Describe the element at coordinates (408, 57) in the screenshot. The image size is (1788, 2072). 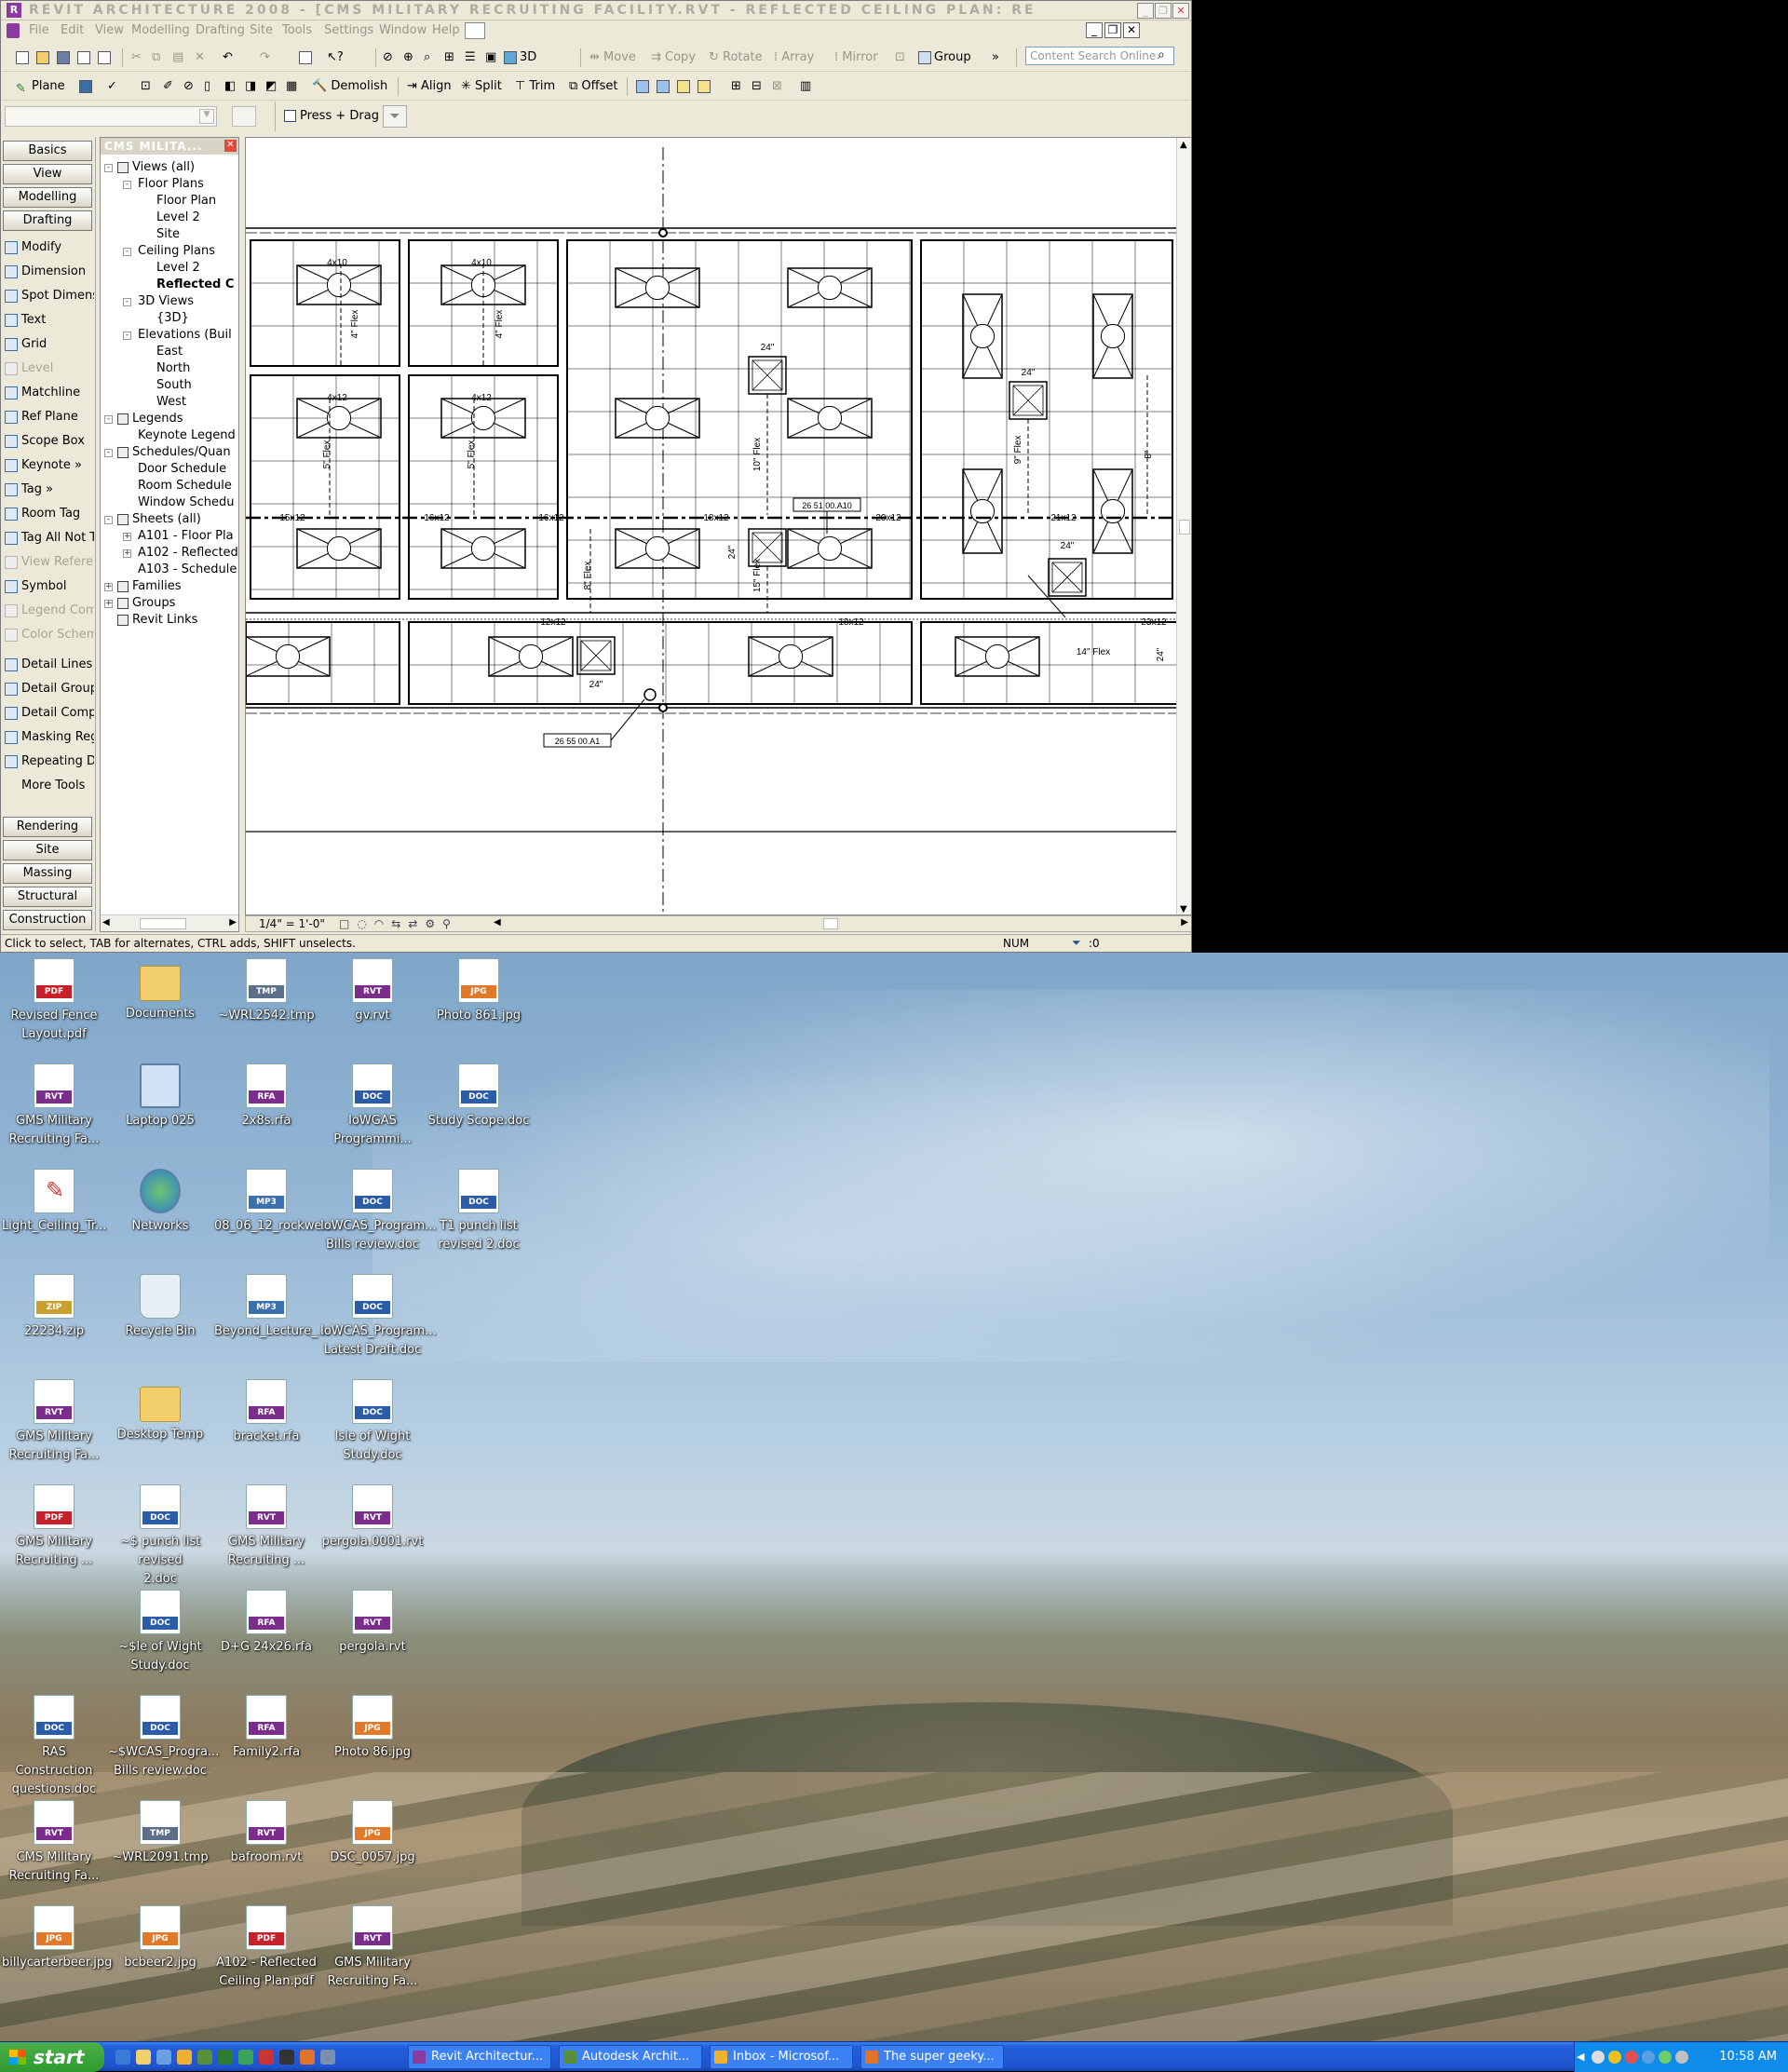
I see `elevation-icon: ⊕` at that location.